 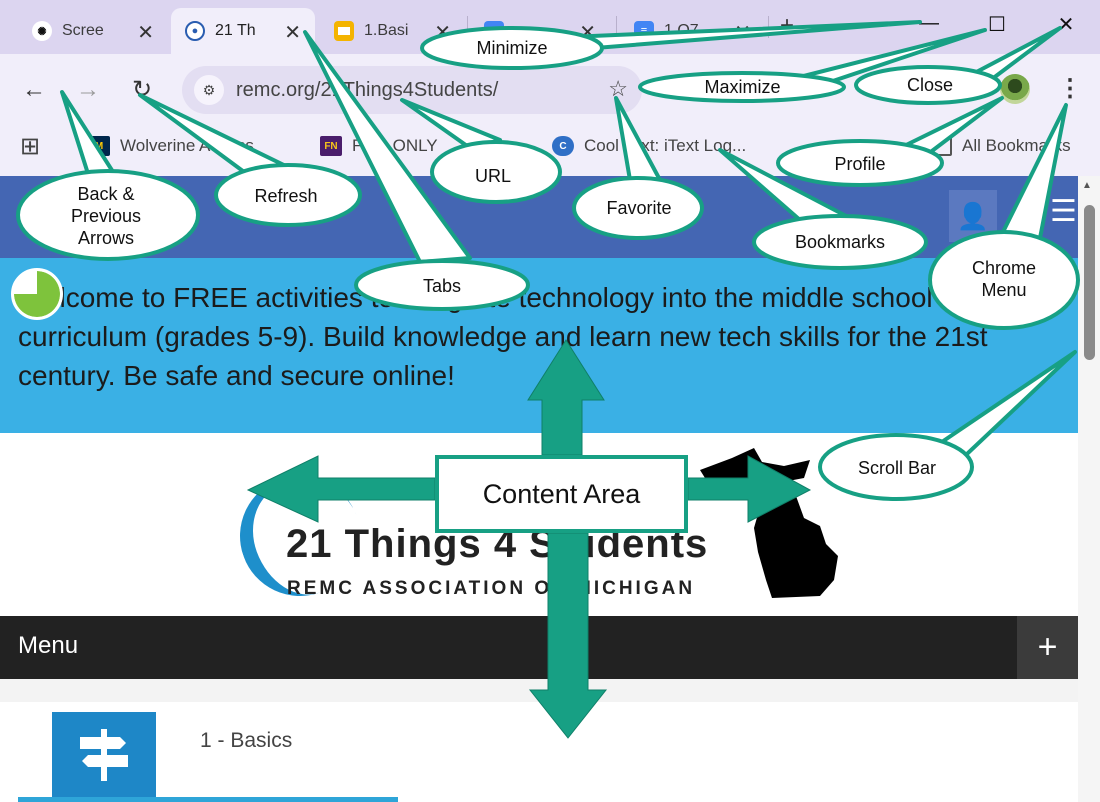 I want to click on tab-basics-slides: 1.Basi ✕, so click(x=392, y=31).